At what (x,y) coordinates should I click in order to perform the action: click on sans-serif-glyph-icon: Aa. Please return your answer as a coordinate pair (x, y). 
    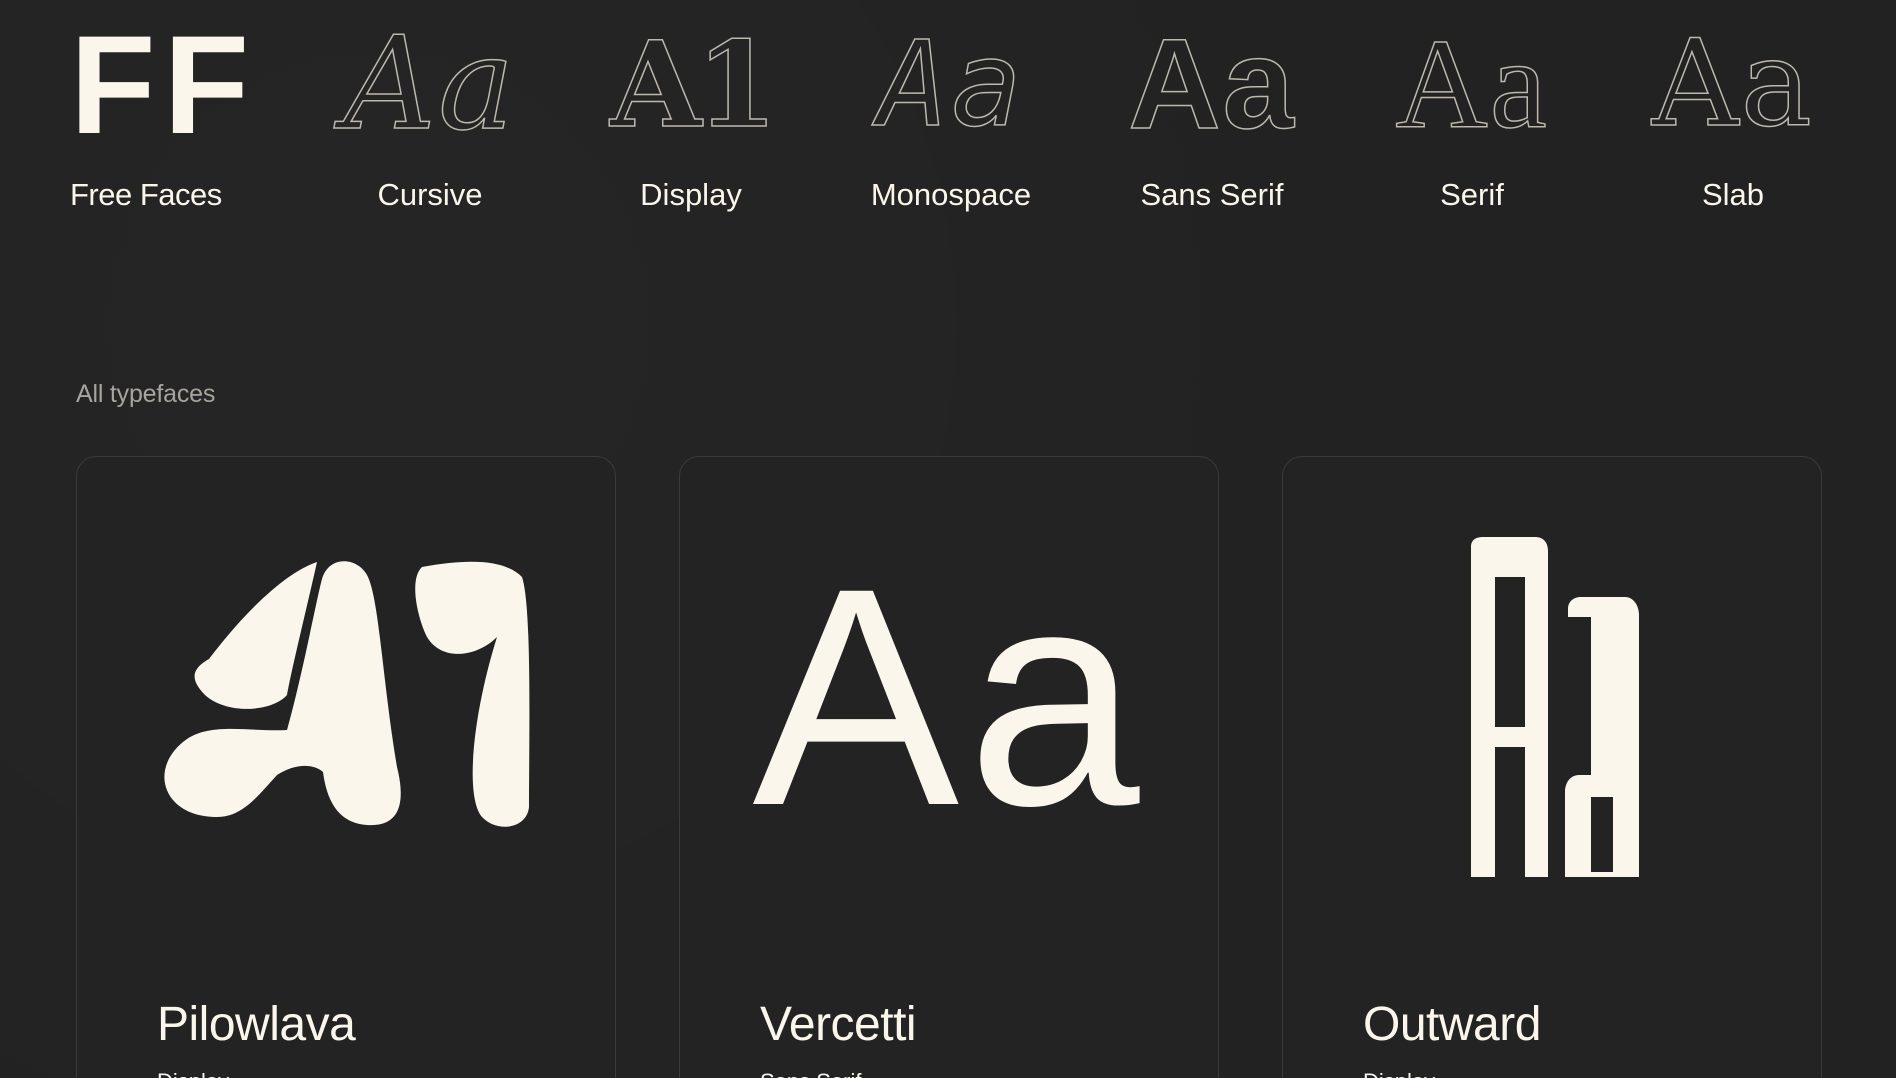
    Looking at the image, I should click on (1211, 84).